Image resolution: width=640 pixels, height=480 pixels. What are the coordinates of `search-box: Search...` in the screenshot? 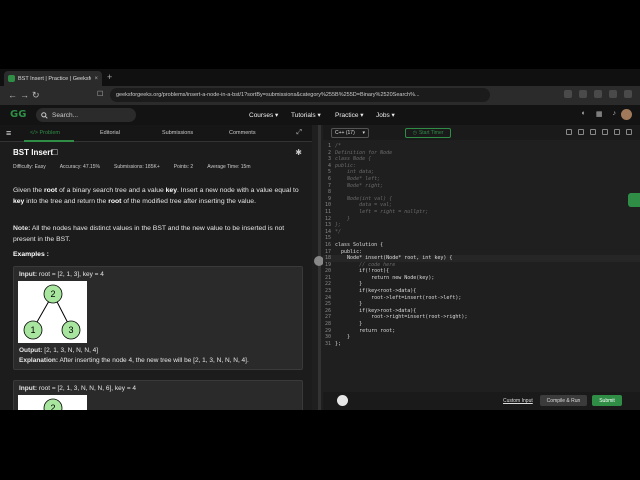 It's located at (86, 115).